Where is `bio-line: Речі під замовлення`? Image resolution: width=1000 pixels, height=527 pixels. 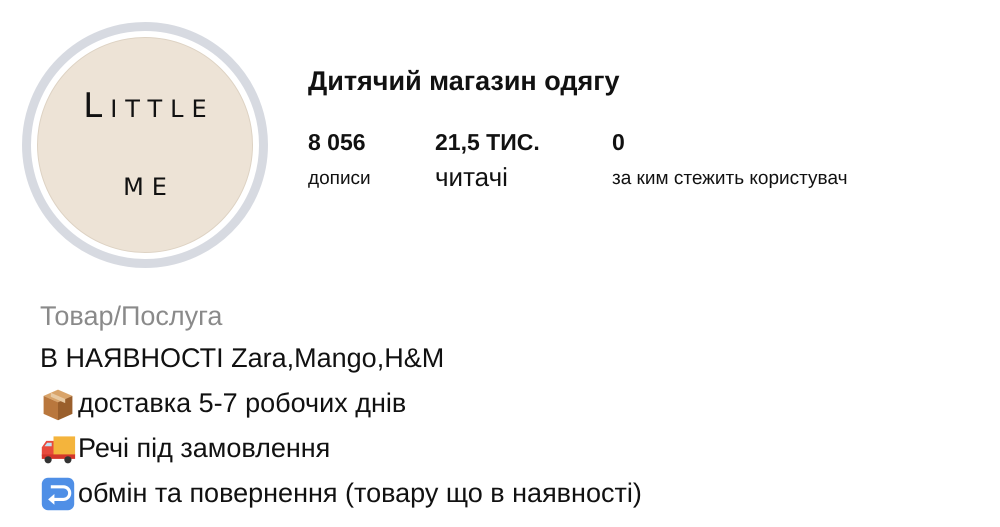 bio-line: Речі під замовлення is located at coordinates (204, 448).